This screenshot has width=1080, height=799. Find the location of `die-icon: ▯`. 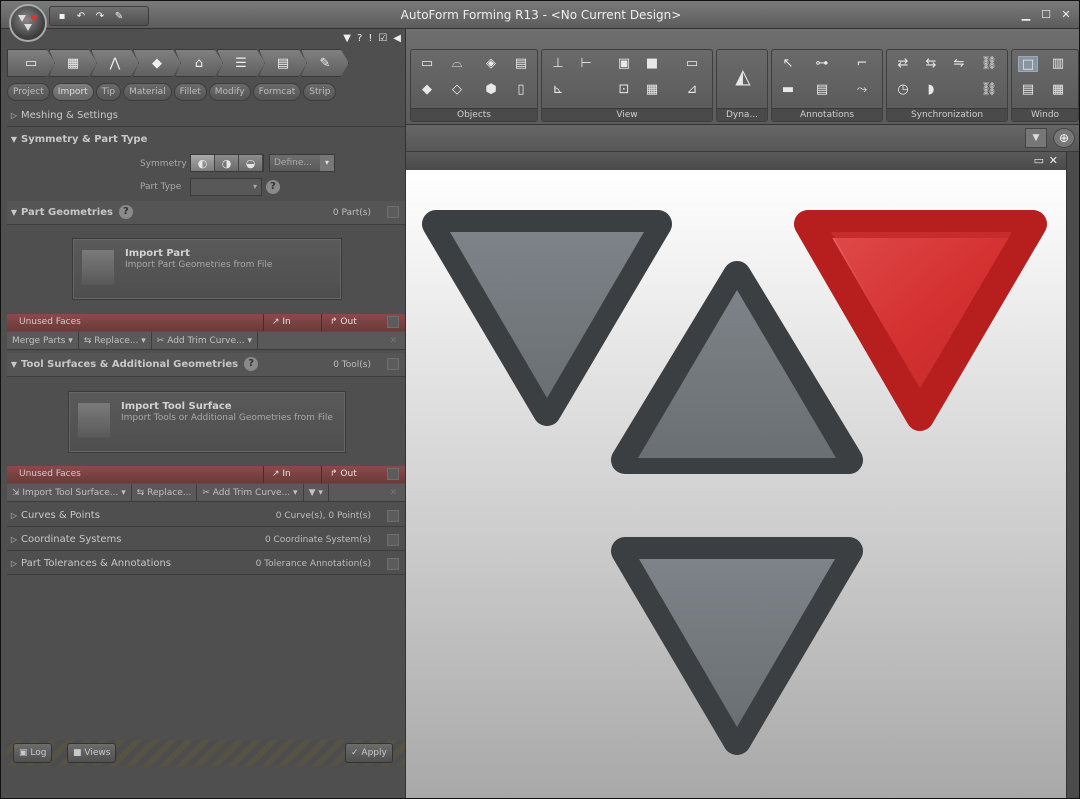

die-icon: ▯ is located at coordinates (521, 90).